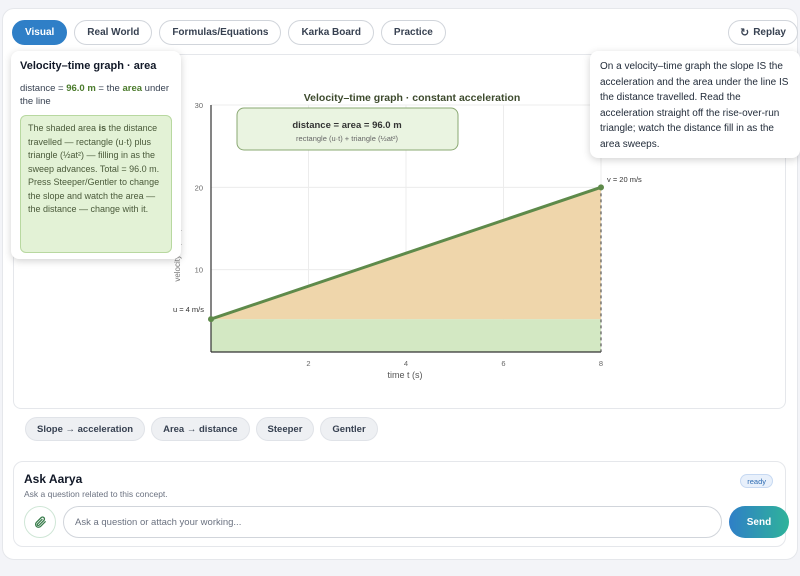  Describe the element at coordinates (601, 363) in the screenshot. I see `x-tick-label: 8` at that location.